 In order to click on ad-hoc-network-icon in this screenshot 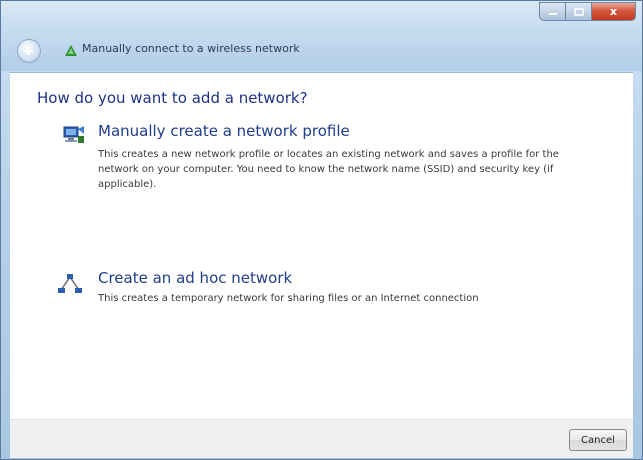, I will do `click(70, 283)`.